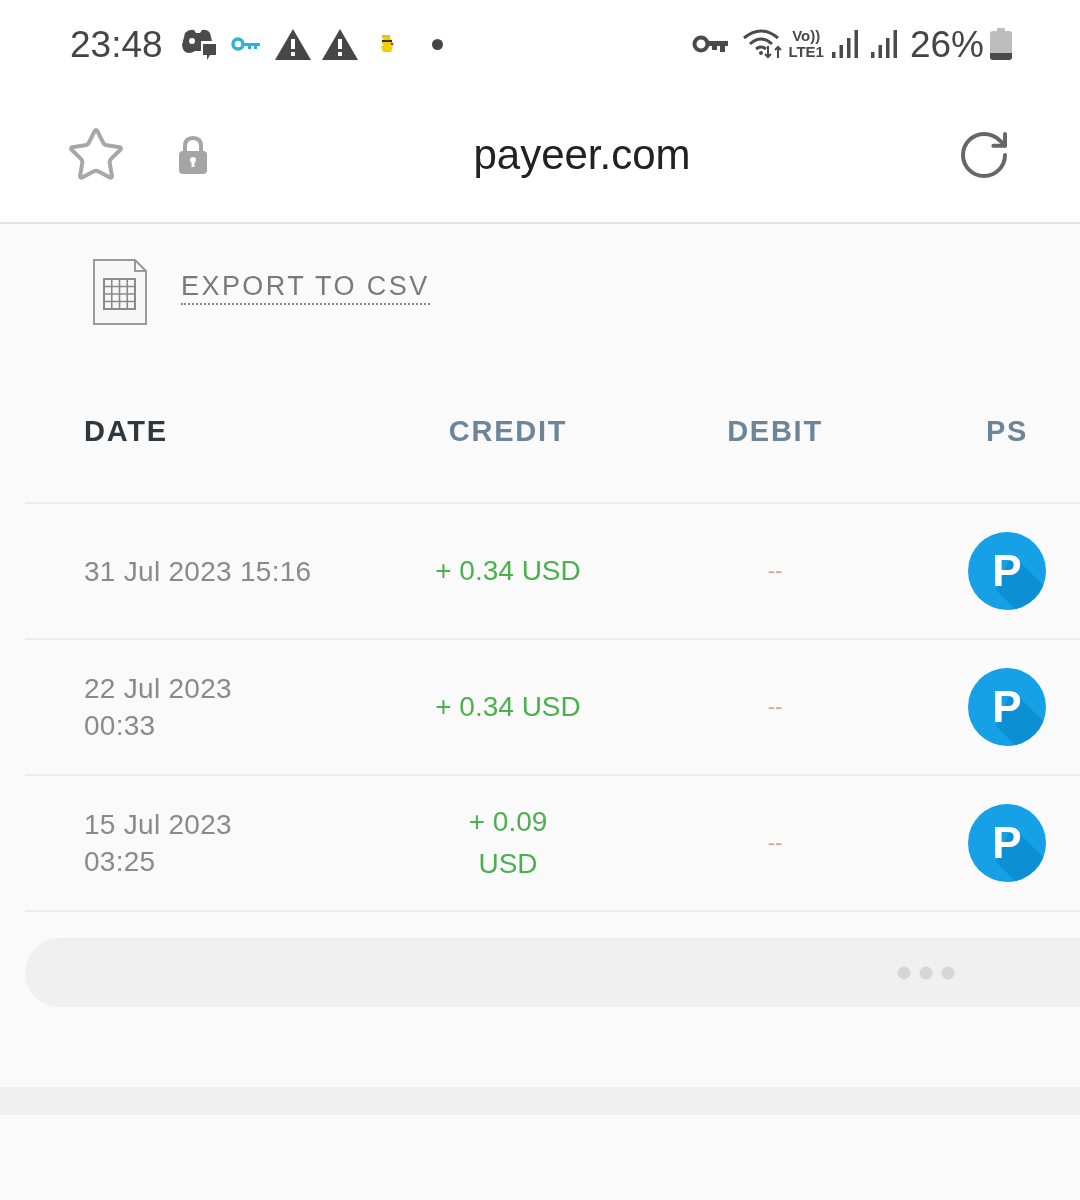 This screenshot has height=1200, width=1080. Describe the element at coordinates (926, 972) in the screenshot. I see `loading-dots-icon` at that location.